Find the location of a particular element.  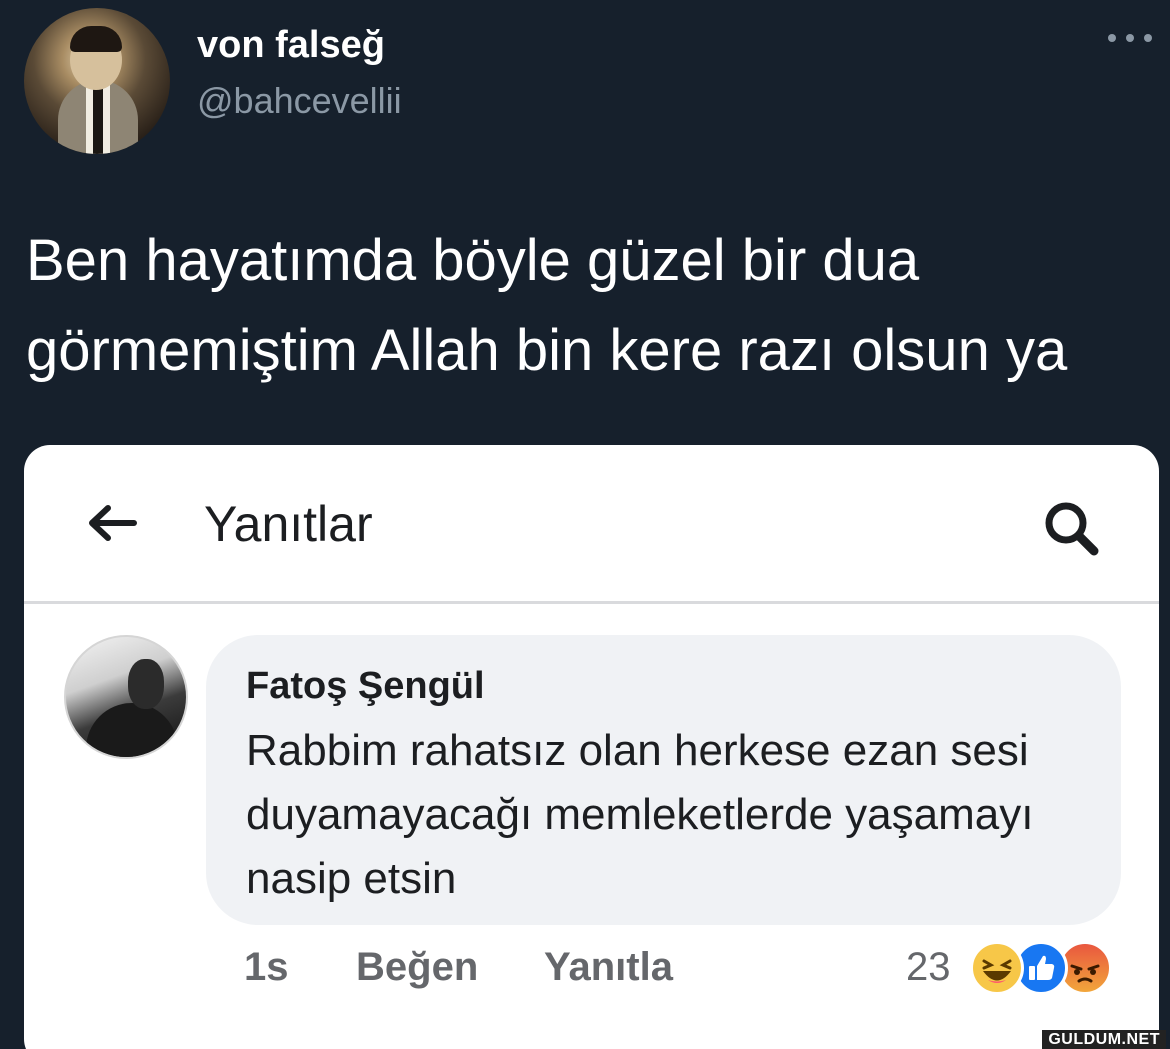

comment-timestamp: 1s is located at coordinates (266, 967).